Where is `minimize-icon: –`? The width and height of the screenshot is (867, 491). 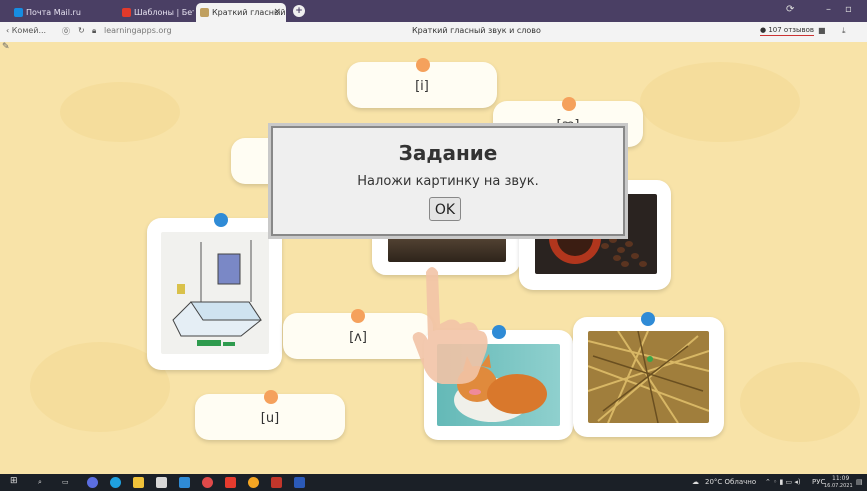 minimize-icon: – is located at coordinates (828, 9).